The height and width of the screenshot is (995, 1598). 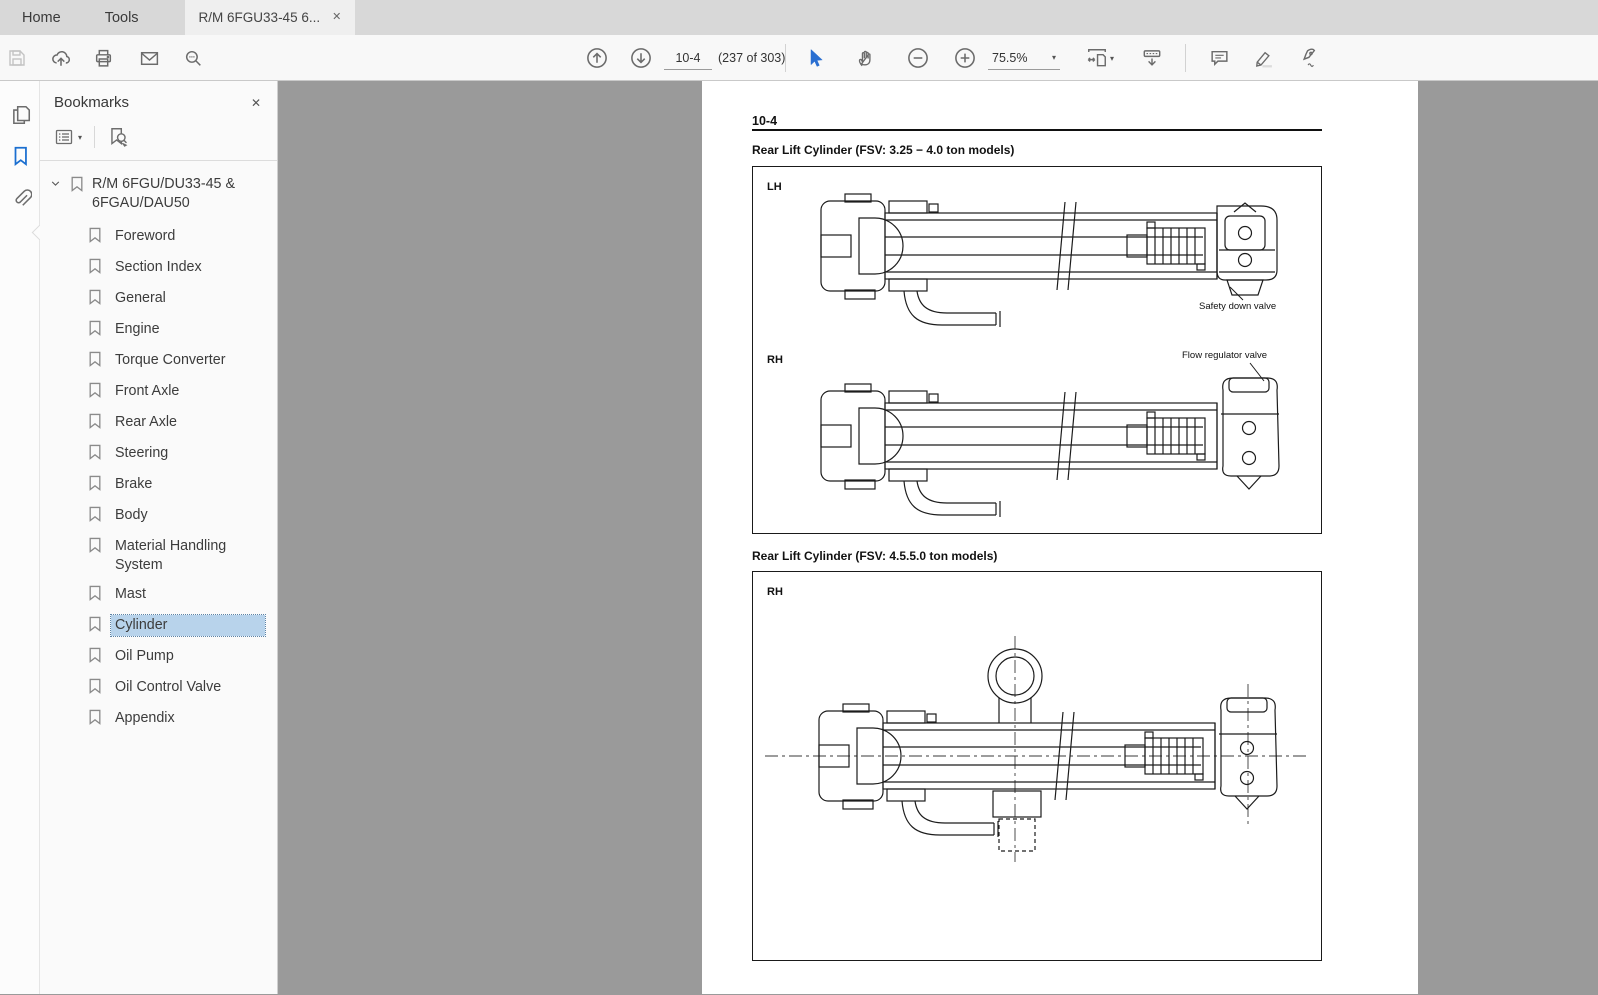 I want to click on page-up-icon, so click(x=597, y=58).